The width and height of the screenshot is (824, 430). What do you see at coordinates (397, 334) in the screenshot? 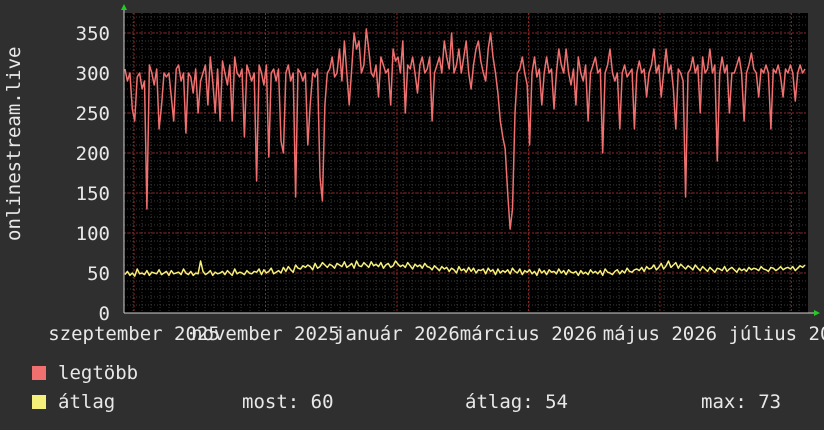
I see `x-tick-label: január 2026` at bounding box center [397, 334].